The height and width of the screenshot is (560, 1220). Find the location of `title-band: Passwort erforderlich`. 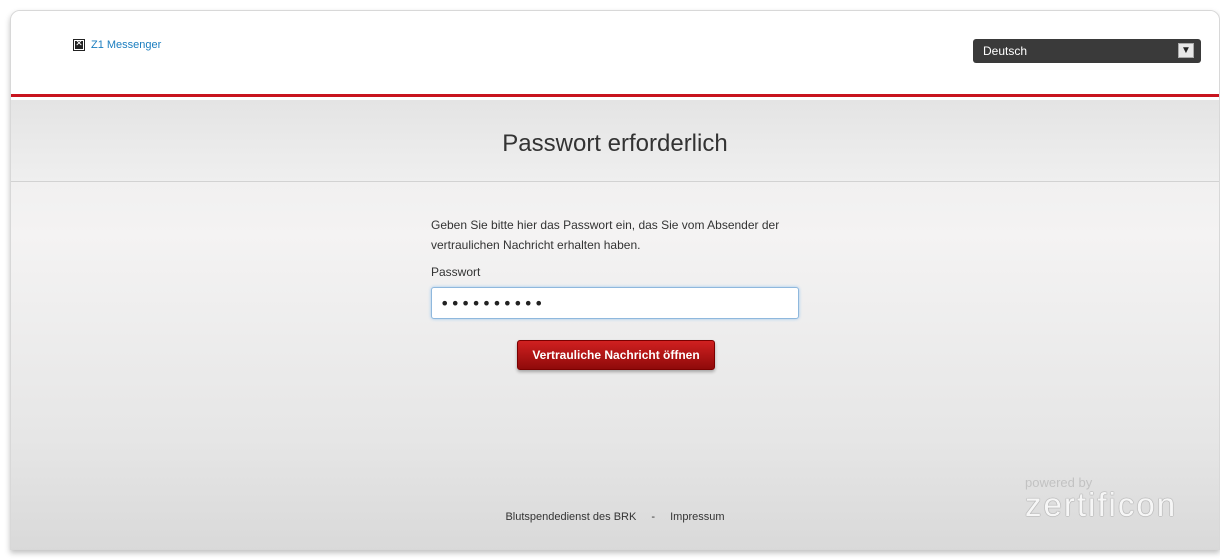

title-band: Passwort erforderlich is located at coordinates (615, 141).